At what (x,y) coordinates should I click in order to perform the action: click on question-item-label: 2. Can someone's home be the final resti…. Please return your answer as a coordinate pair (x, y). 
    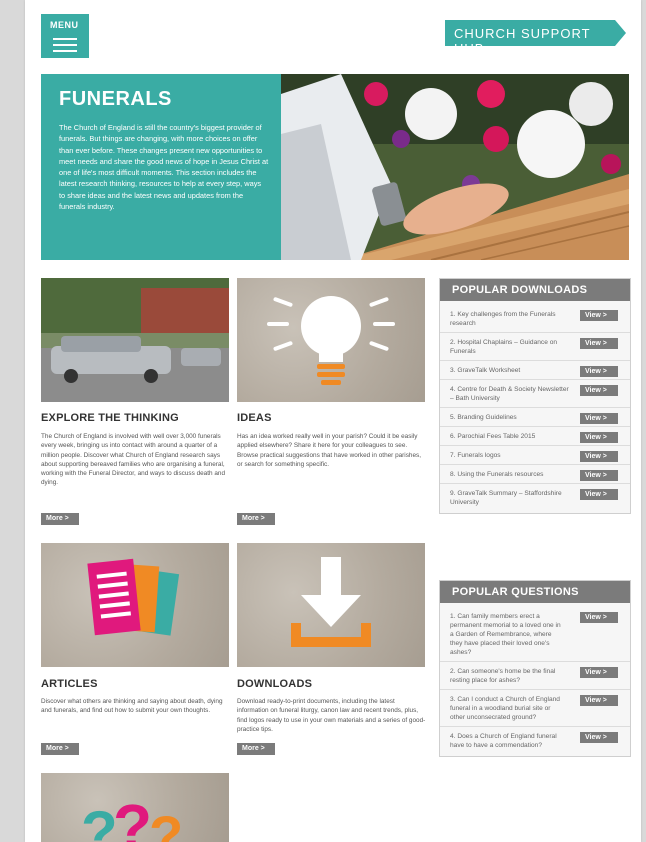
    Looking at the image, I should click on (506, 676).